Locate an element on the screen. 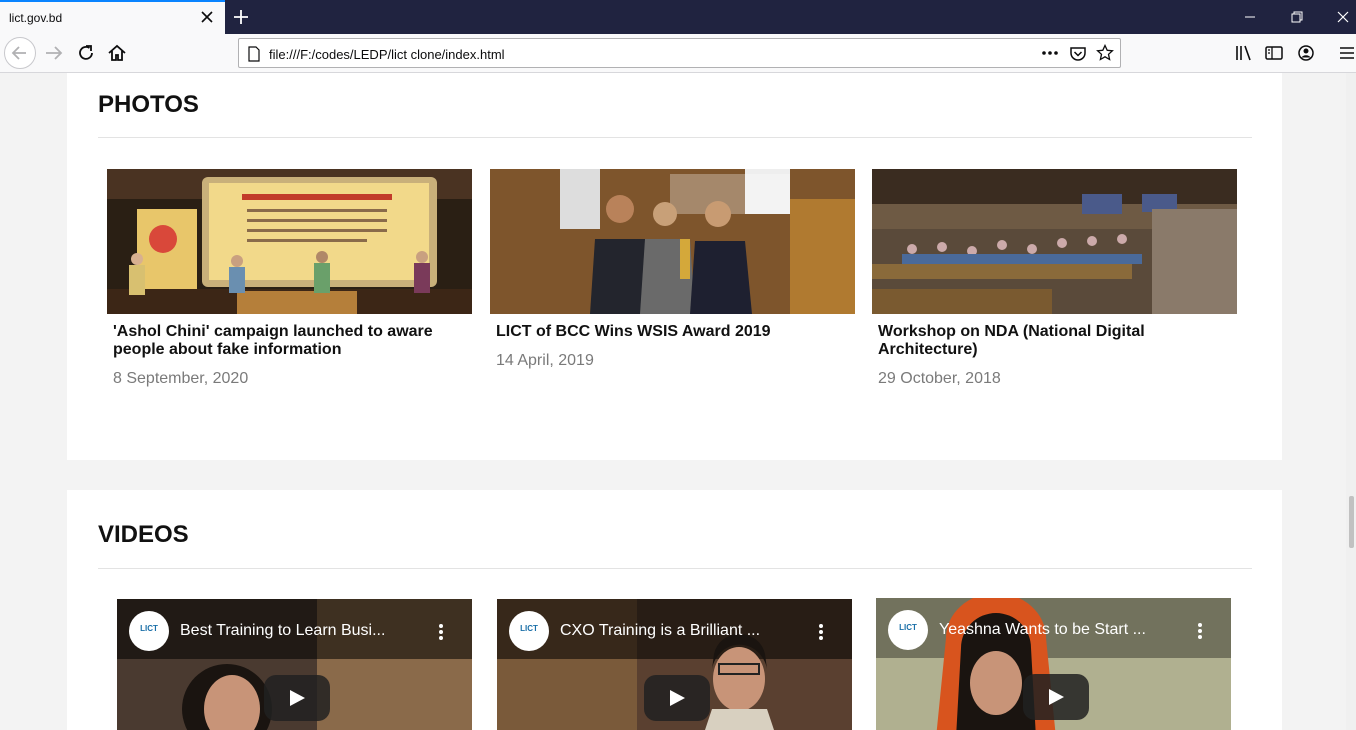  hamburger-icon is located at coordinates (1345, 53).